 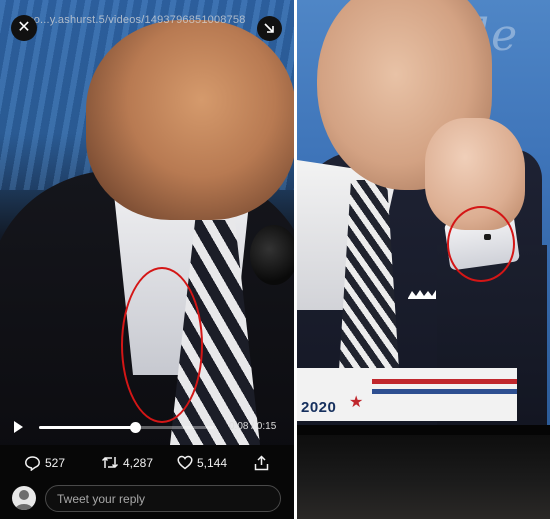 I want to click on avatar, so click(x=24, y=498).